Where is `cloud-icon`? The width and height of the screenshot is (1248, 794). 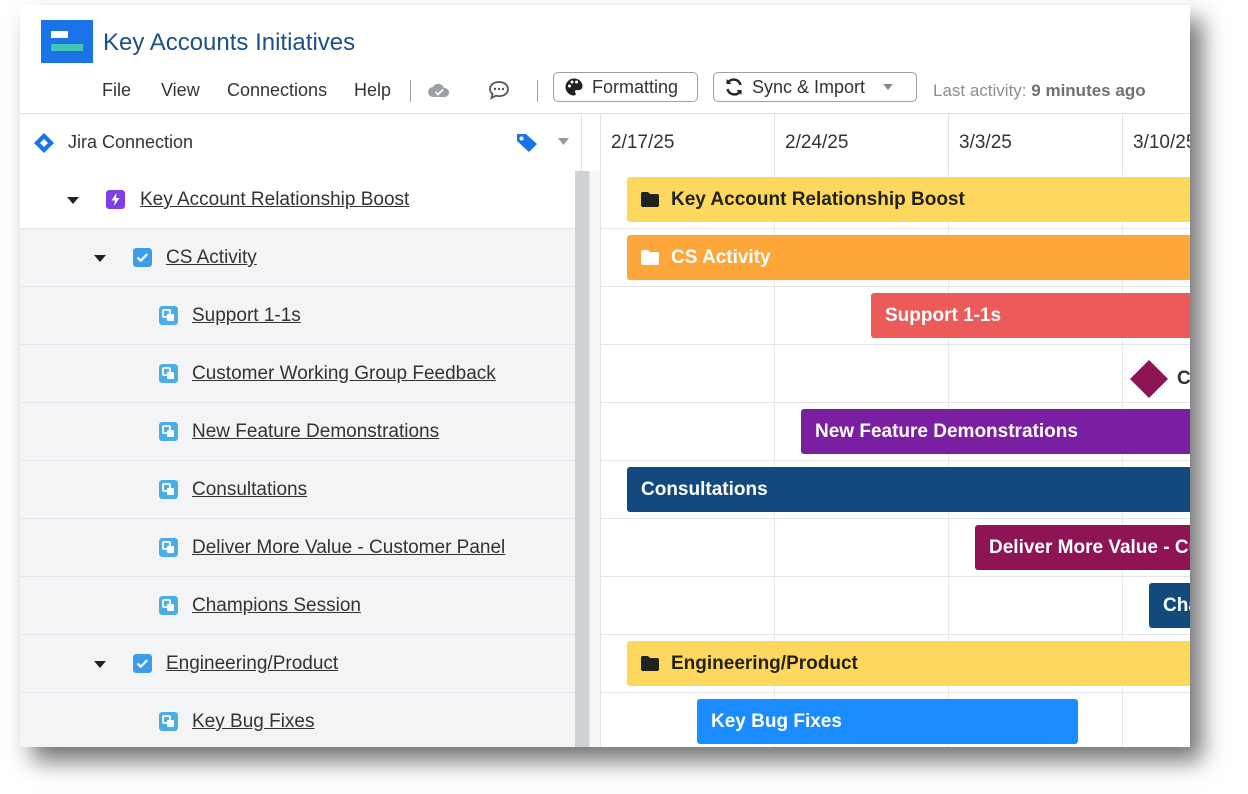
cloud-icon is located at coordinates (439, 90).